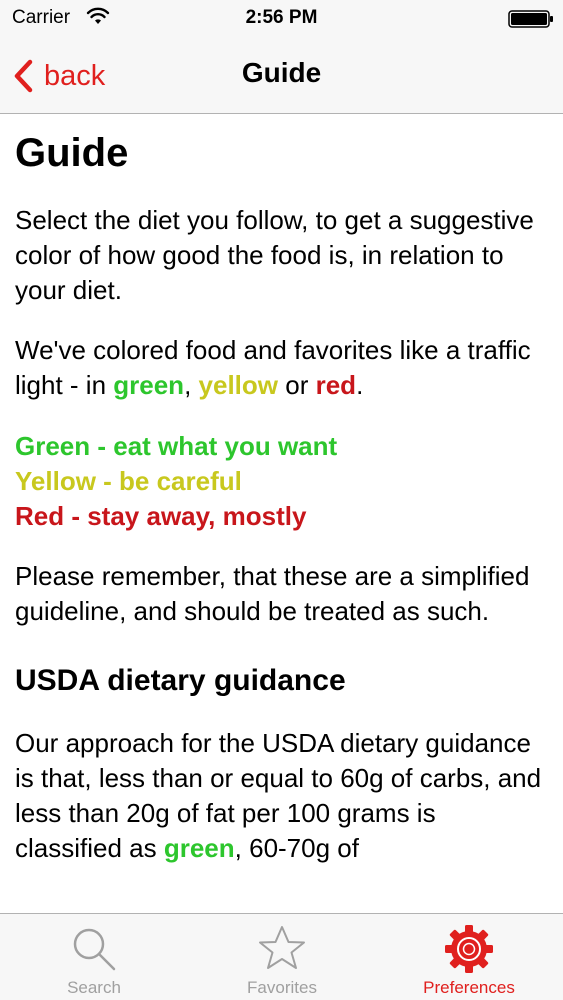 Image resolution: width=563 pixels, height=1000 pixels. Describe the element at coordinates (94, 949) in the screenshot. I see `search-icon` at that location.